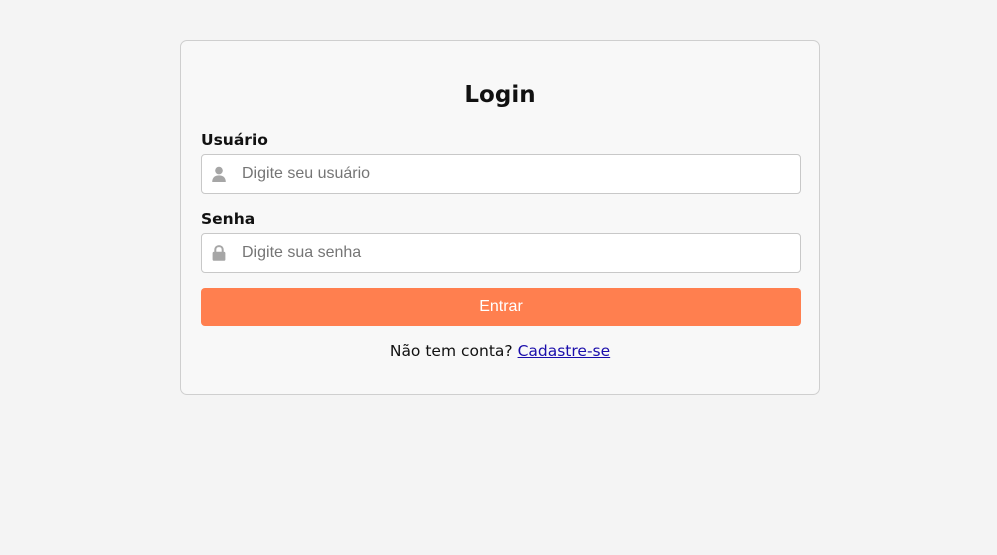 This screenshot has width=997, height=555. Describe the element at coordinates (234, 140) in the screenshot. I see `username-label: Usuário` at that location.